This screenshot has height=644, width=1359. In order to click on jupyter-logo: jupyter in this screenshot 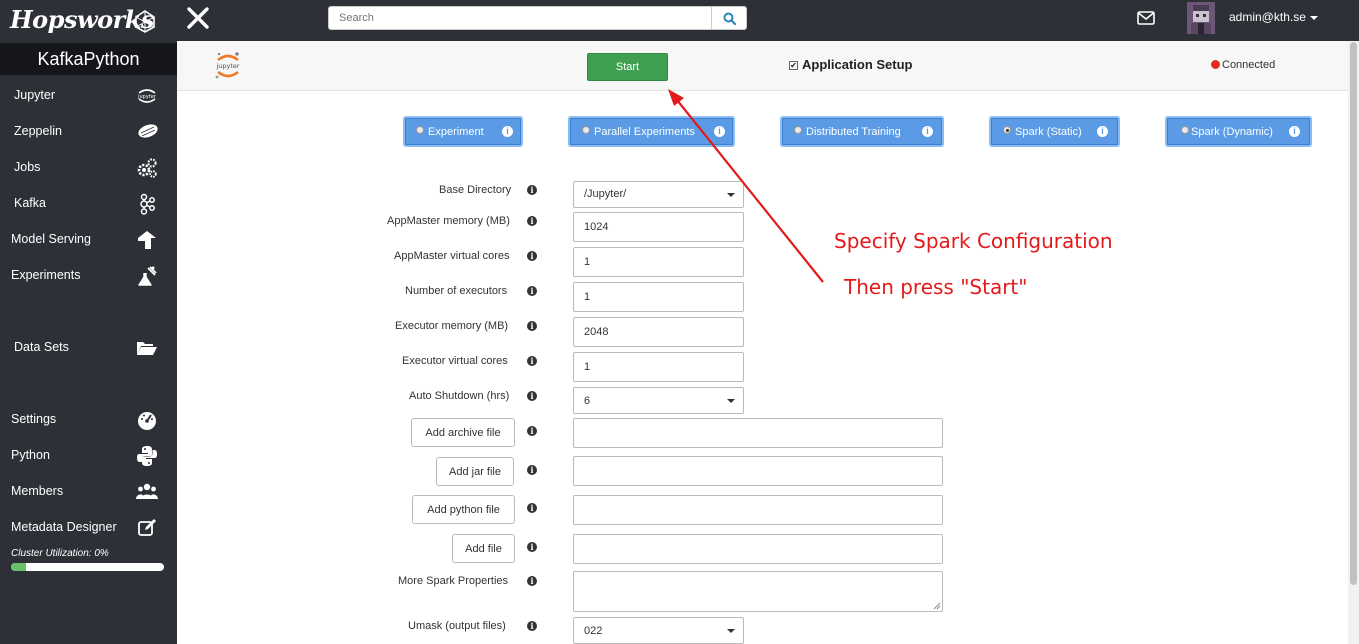, I will do `click(227, 65)`.